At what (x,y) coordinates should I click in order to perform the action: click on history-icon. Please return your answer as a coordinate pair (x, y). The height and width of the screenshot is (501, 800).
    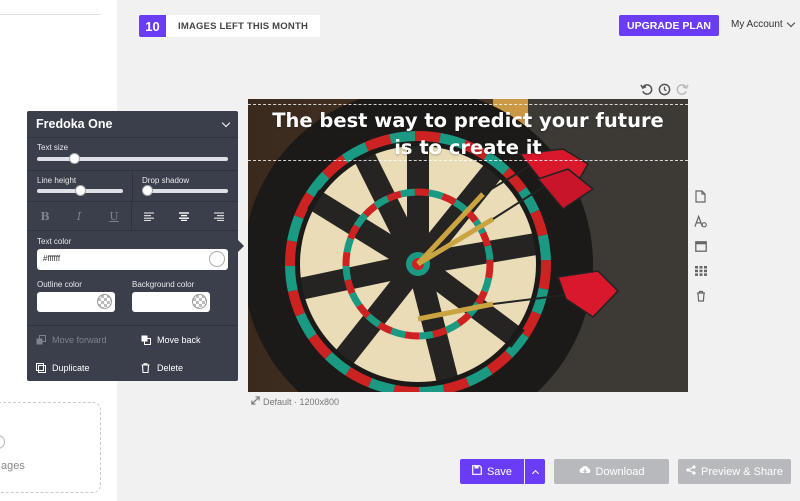
    Looking at the image, I should click on (664, 89).